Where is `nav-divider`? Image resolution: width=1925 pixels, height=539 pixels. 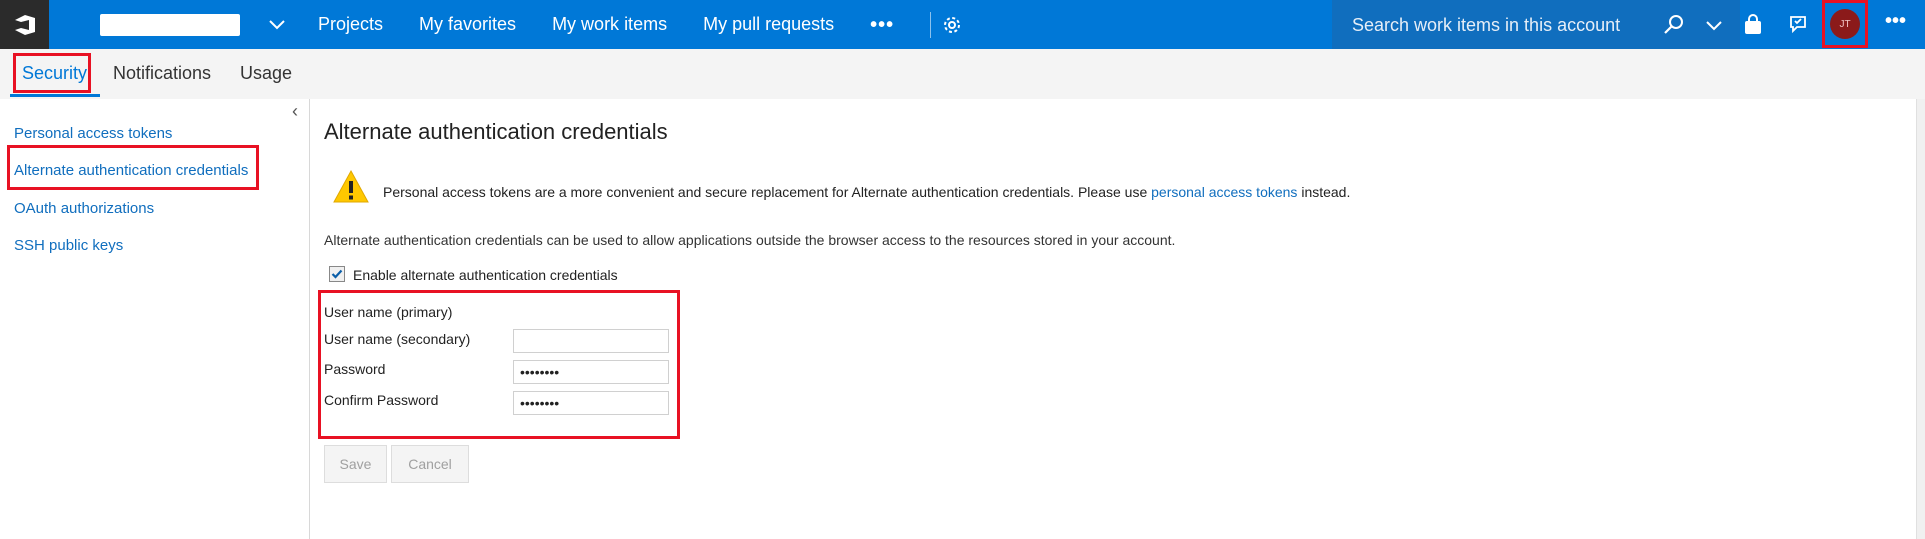
nav-divider is located at coordinates (931, 24).